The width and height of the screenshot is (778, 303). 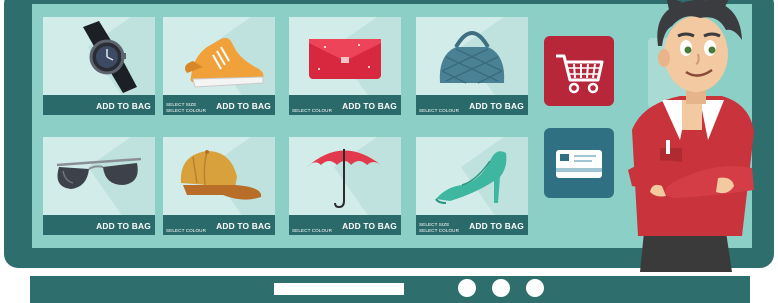 I want to click on product-card-cap: SELECT COLOUR ADD TO BAG, so click(x=219, y=186).